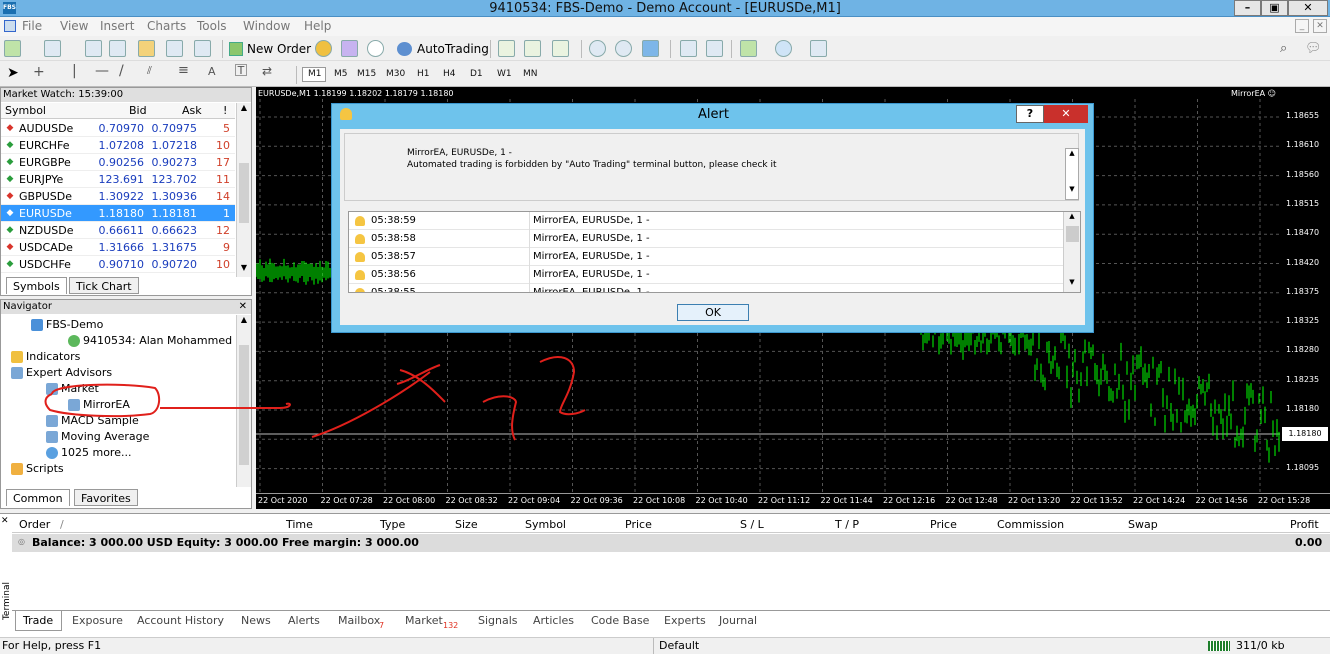 The width and height of the screenshot is (1330, 654). Describe the element at coordinates (359, 621) in the screenshot. I see `tab-mailbox: Mailbox` at that location.